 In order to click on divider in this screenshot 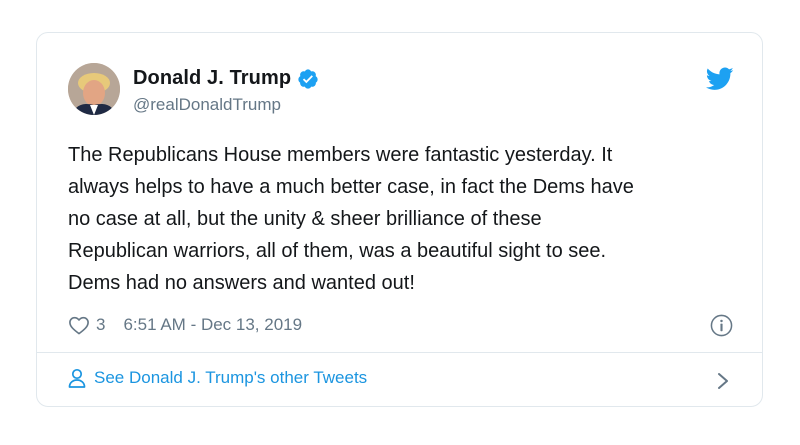, I will do `click(399, 352)`.